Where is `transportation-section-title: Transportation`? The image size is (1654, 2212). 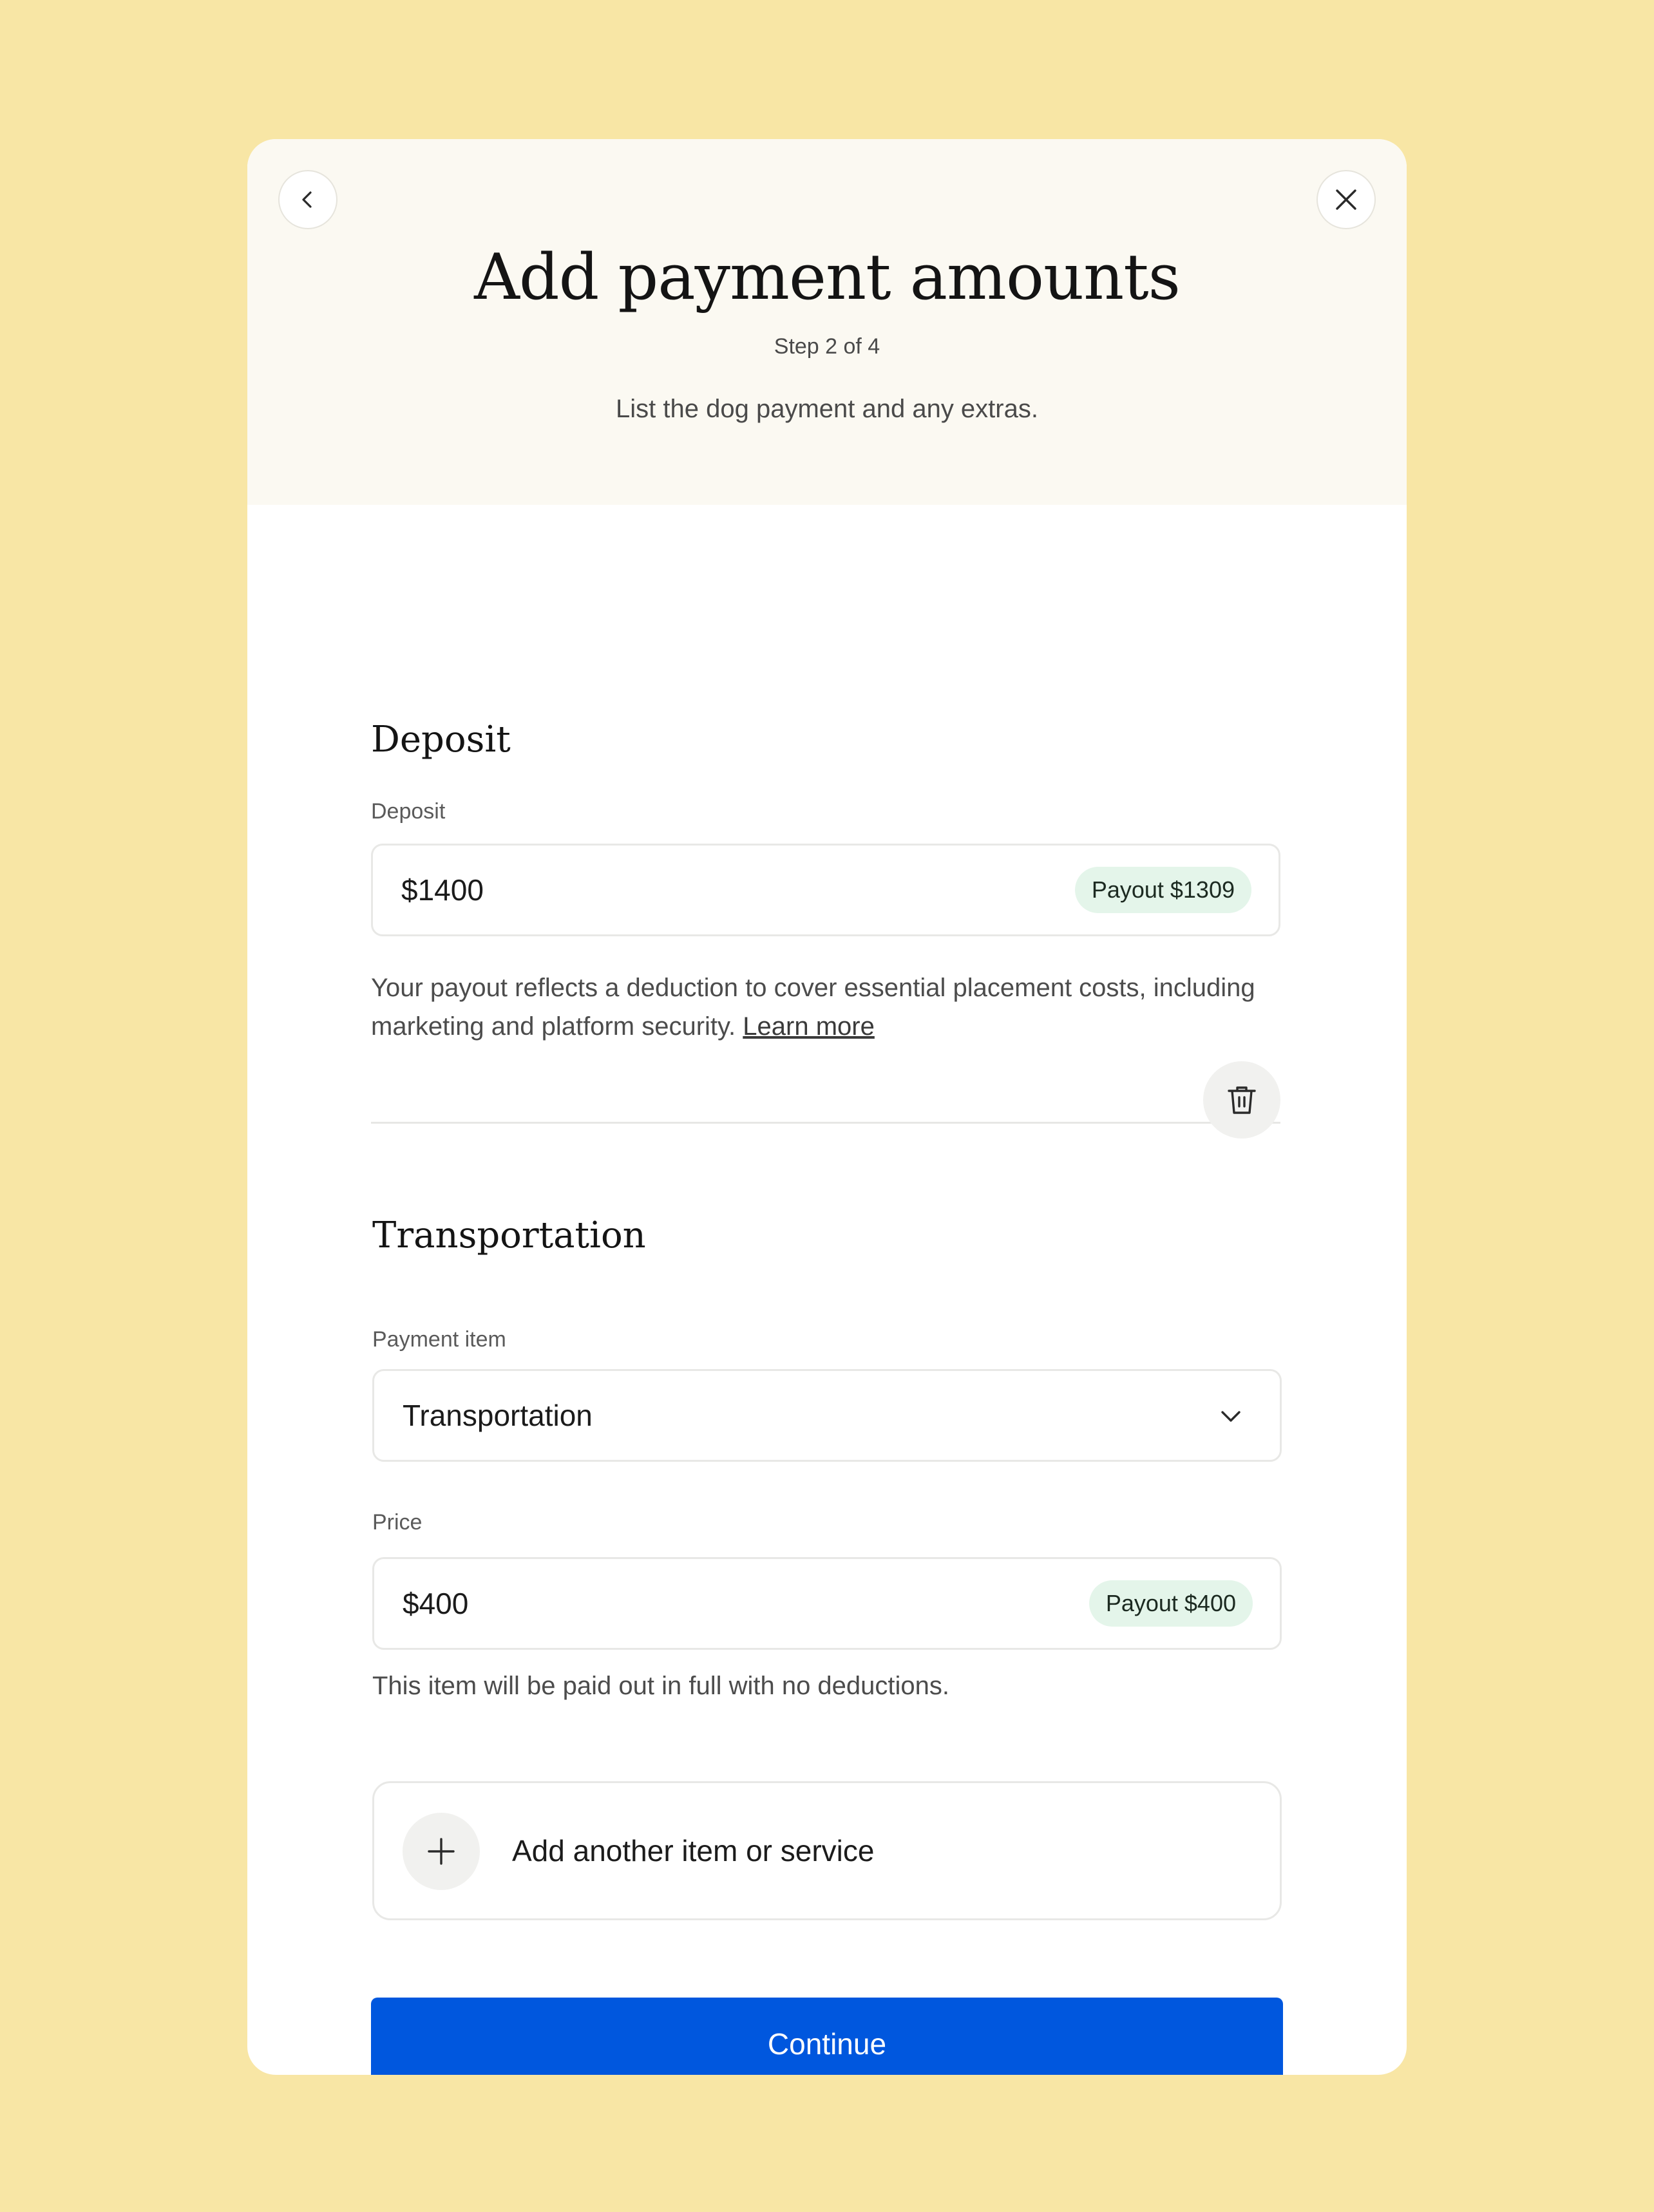
transportation-section-title: Transportation is located at coordinates (509, 1235).